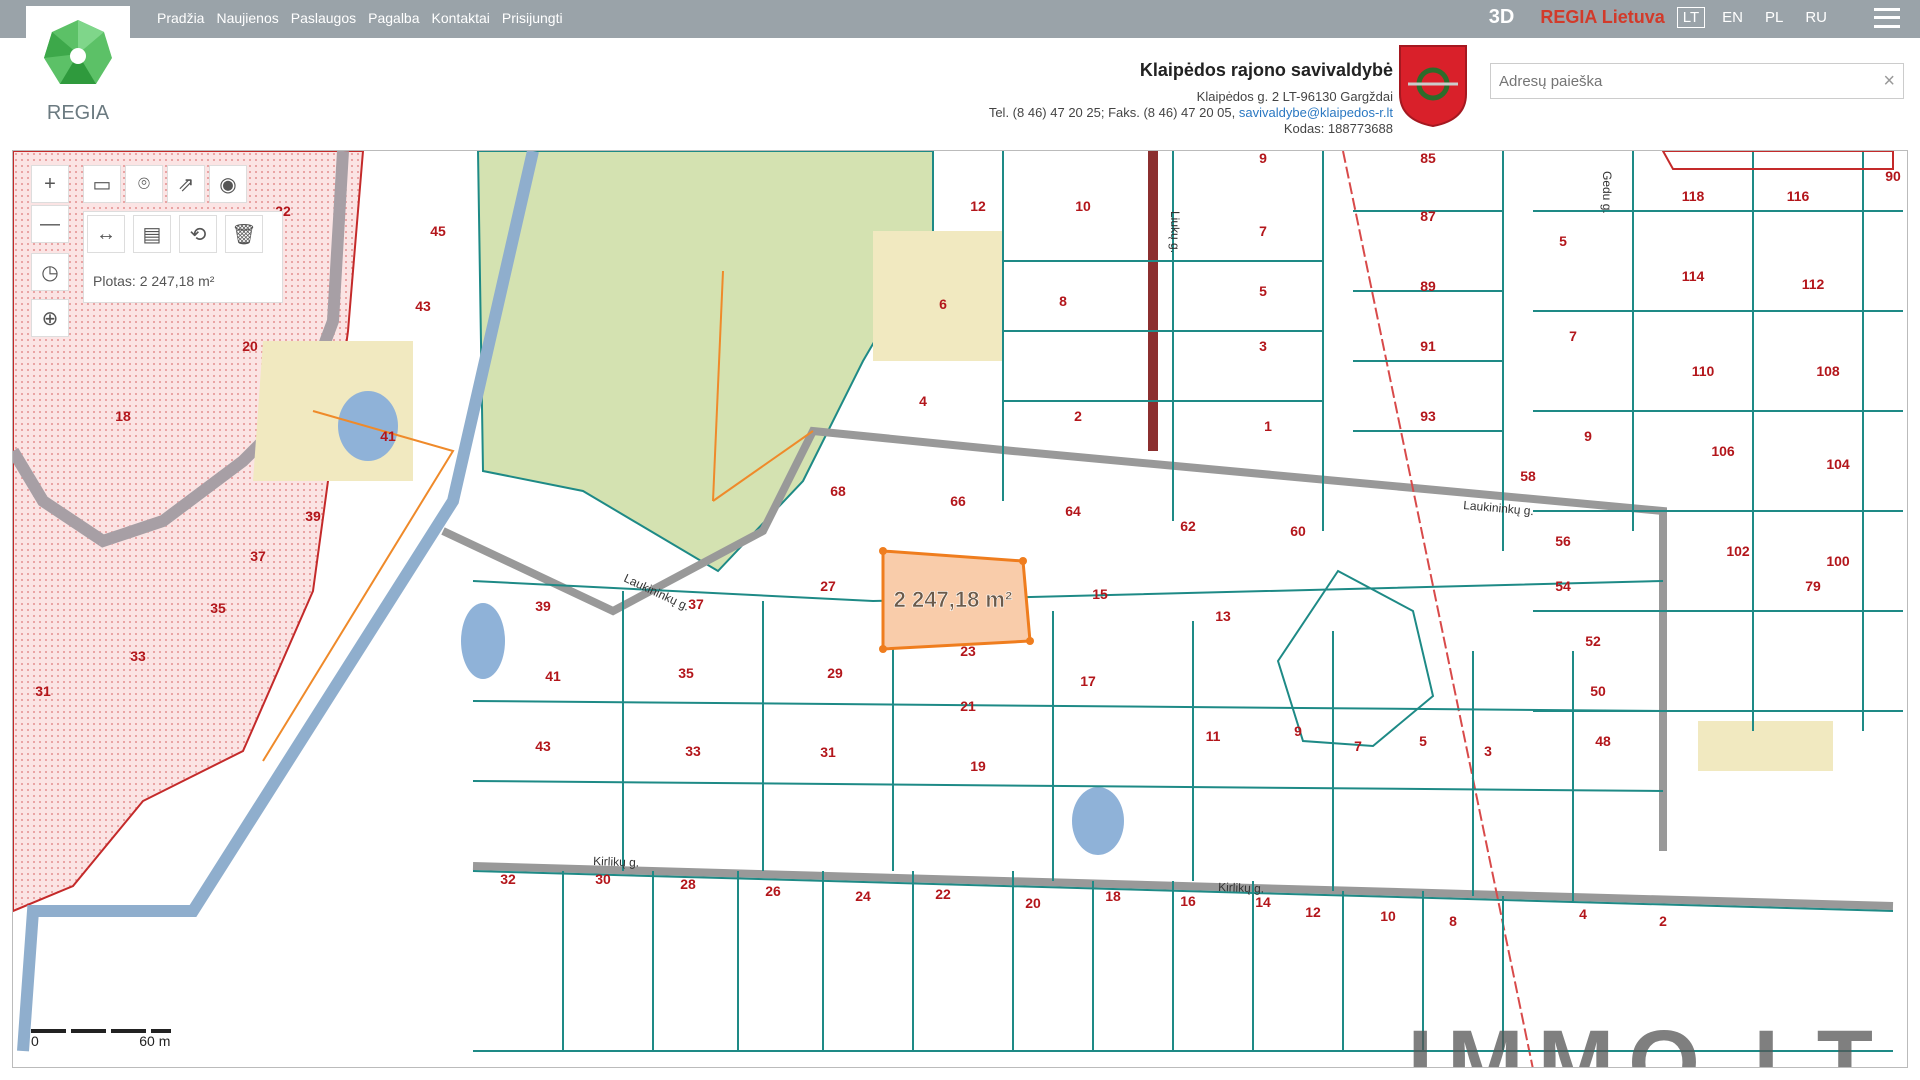 The height and width of the screenshot is (1080, 1920). What do you see at coordinates (1889, 81) in the screenshot?
I see `clear-search-icon: ×` at bounding box center [1889, 81].